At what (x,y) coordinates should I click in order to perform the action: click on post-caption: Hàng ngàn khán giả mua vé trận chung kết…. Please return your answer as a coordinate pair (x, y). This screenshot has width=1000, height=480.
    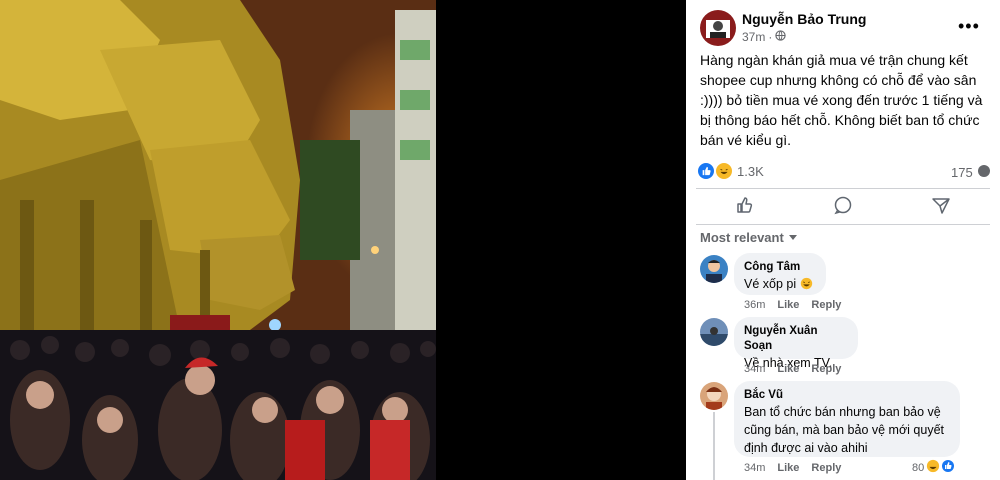
    Looking at the image, I should click on (841, 100).